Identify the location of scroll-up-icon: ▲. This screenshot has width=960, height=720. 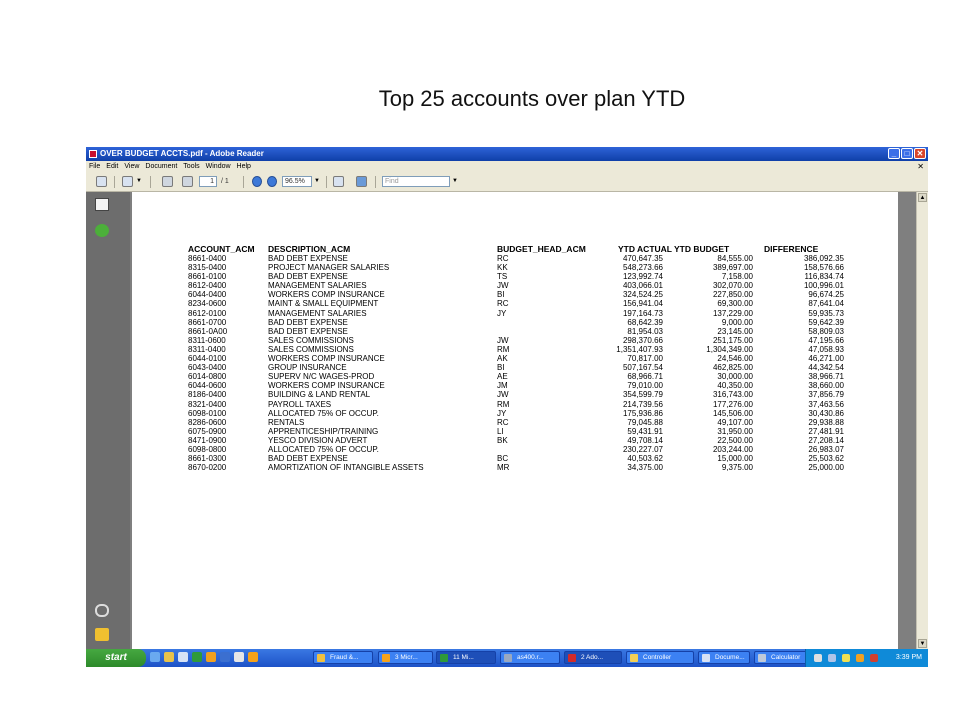
(922, 197).